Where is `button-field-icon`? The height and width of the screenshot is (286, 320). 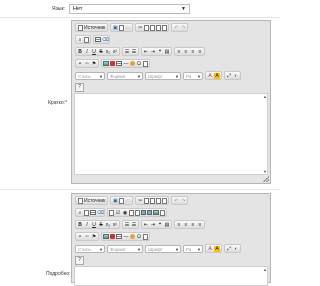
button-field-icon is located at coordinates (149, 212).